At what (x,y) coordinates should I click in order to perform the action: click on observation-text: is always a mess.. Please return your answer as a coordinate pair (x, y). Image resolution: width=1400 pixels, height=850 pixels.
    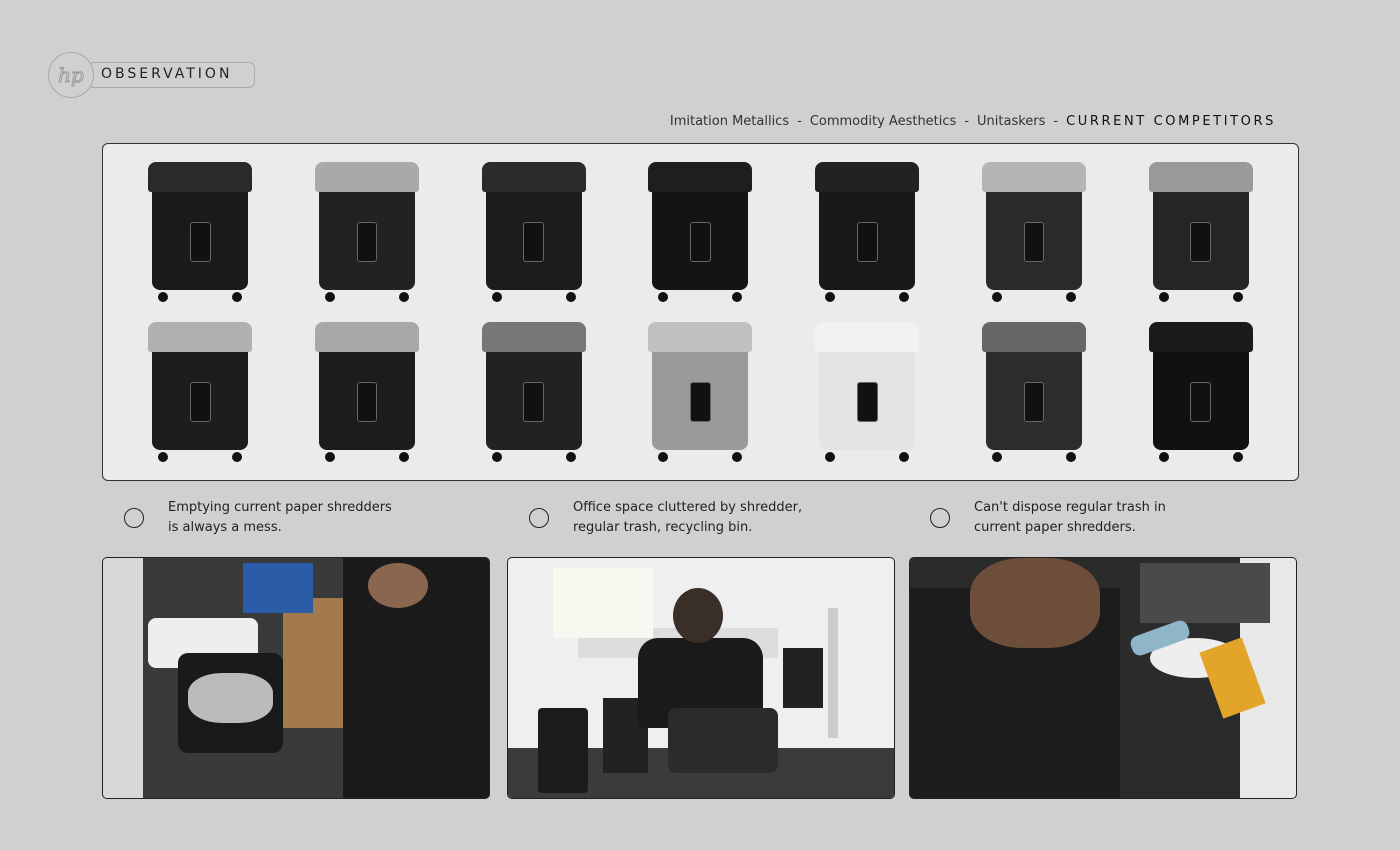
    Looking at the image, I should click on (225, 527).